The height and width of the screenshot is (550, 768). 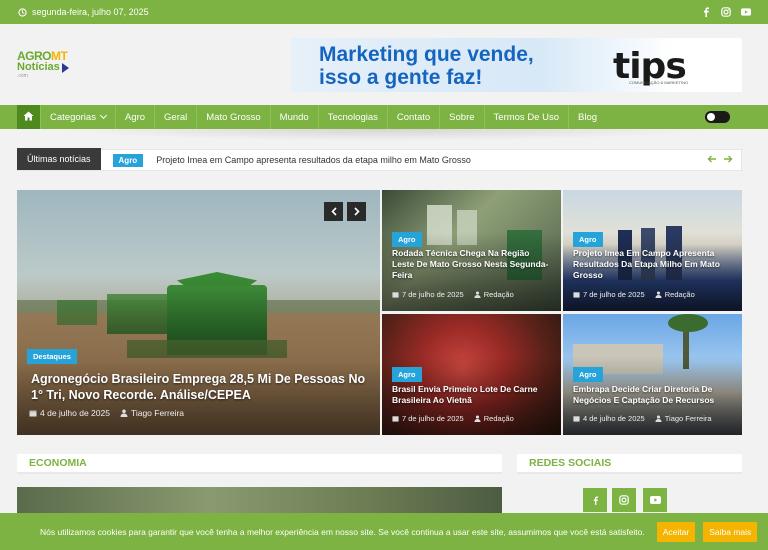 I want to click on ticker-label: Últimas notícias, so click(x=59, y=159).